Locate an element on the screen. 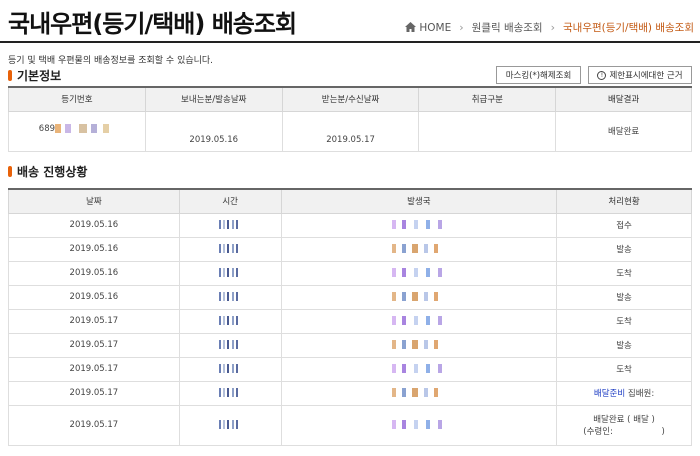 The height and width of the screenshot is (456, 700). recv-date-cell: 2019.05.17 is located at coordinates (350, 131).